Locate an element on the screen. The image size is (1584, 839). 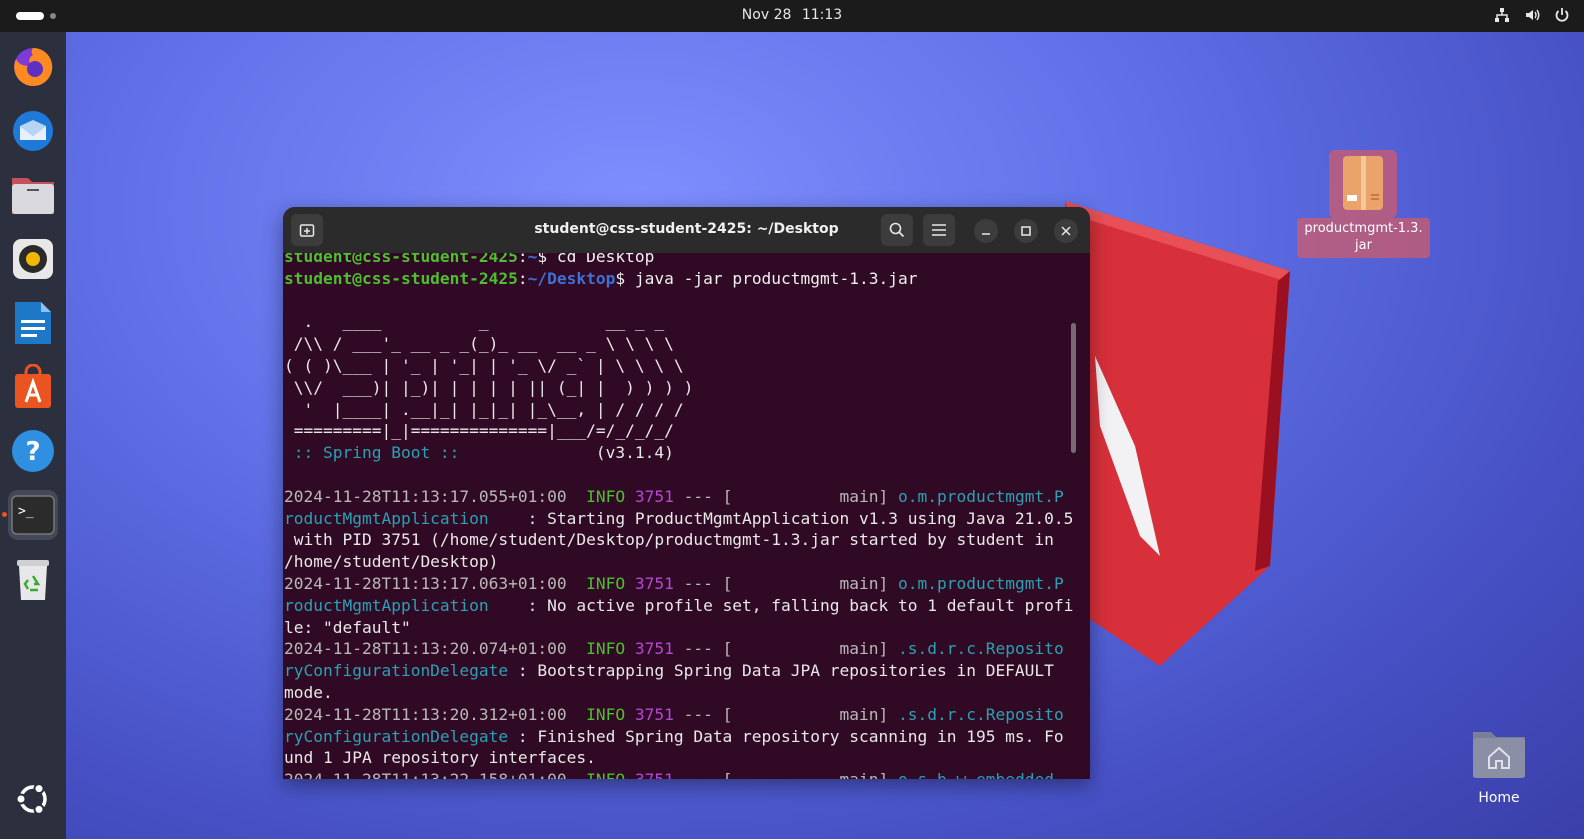
rhythmbox-icon is located at coordinates (33, 259).